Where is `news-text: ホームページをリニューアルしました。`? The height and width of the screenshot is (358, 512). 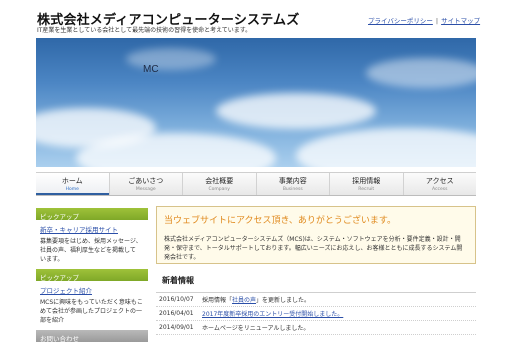 news-text: ホームページをリニューアルしました。 is located at coordinates (256, 328).